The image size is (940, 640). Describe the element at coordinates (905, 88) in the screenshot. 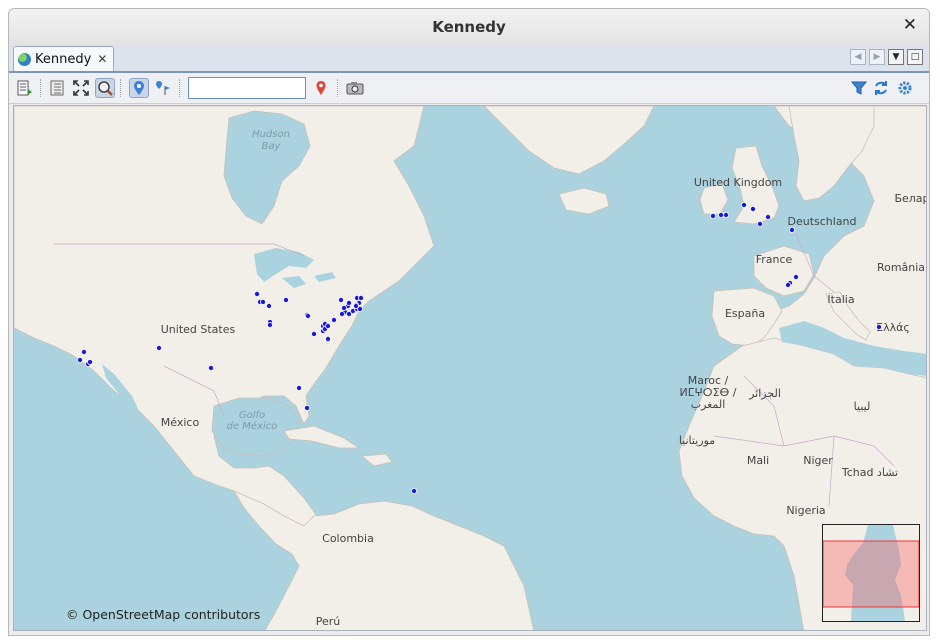

I see `gear-icon` at that location.